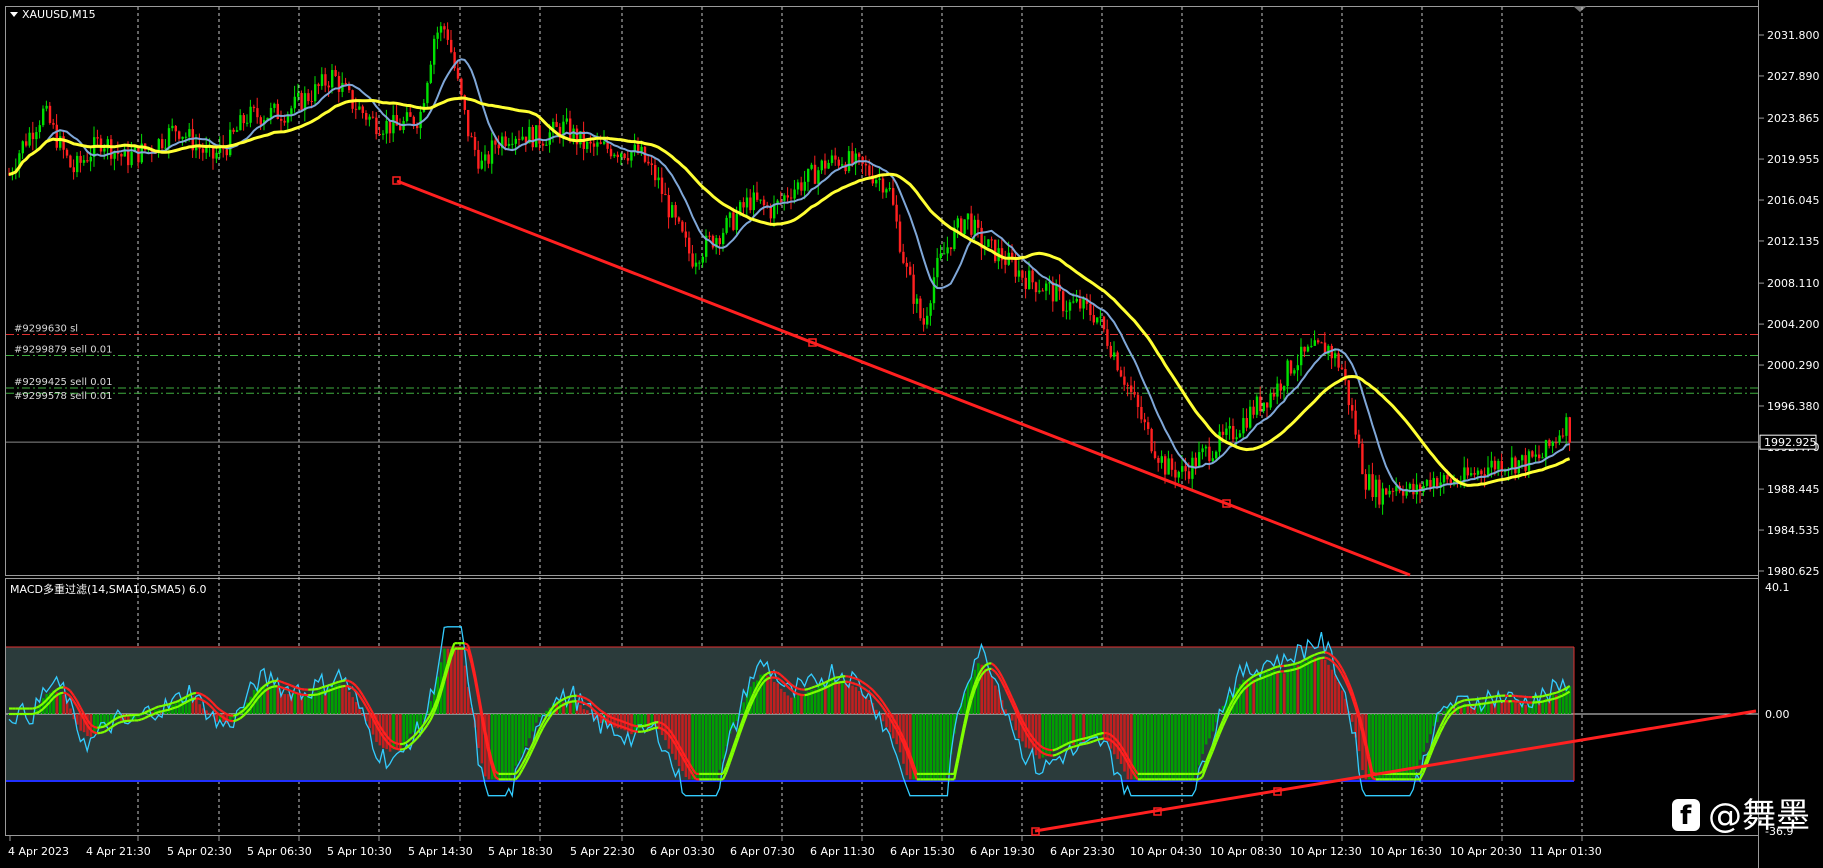 The height and width of the screenshot is (868, 1823). I want to click on time-tick-label: 6 Apr 15:30, so click(922, 851).